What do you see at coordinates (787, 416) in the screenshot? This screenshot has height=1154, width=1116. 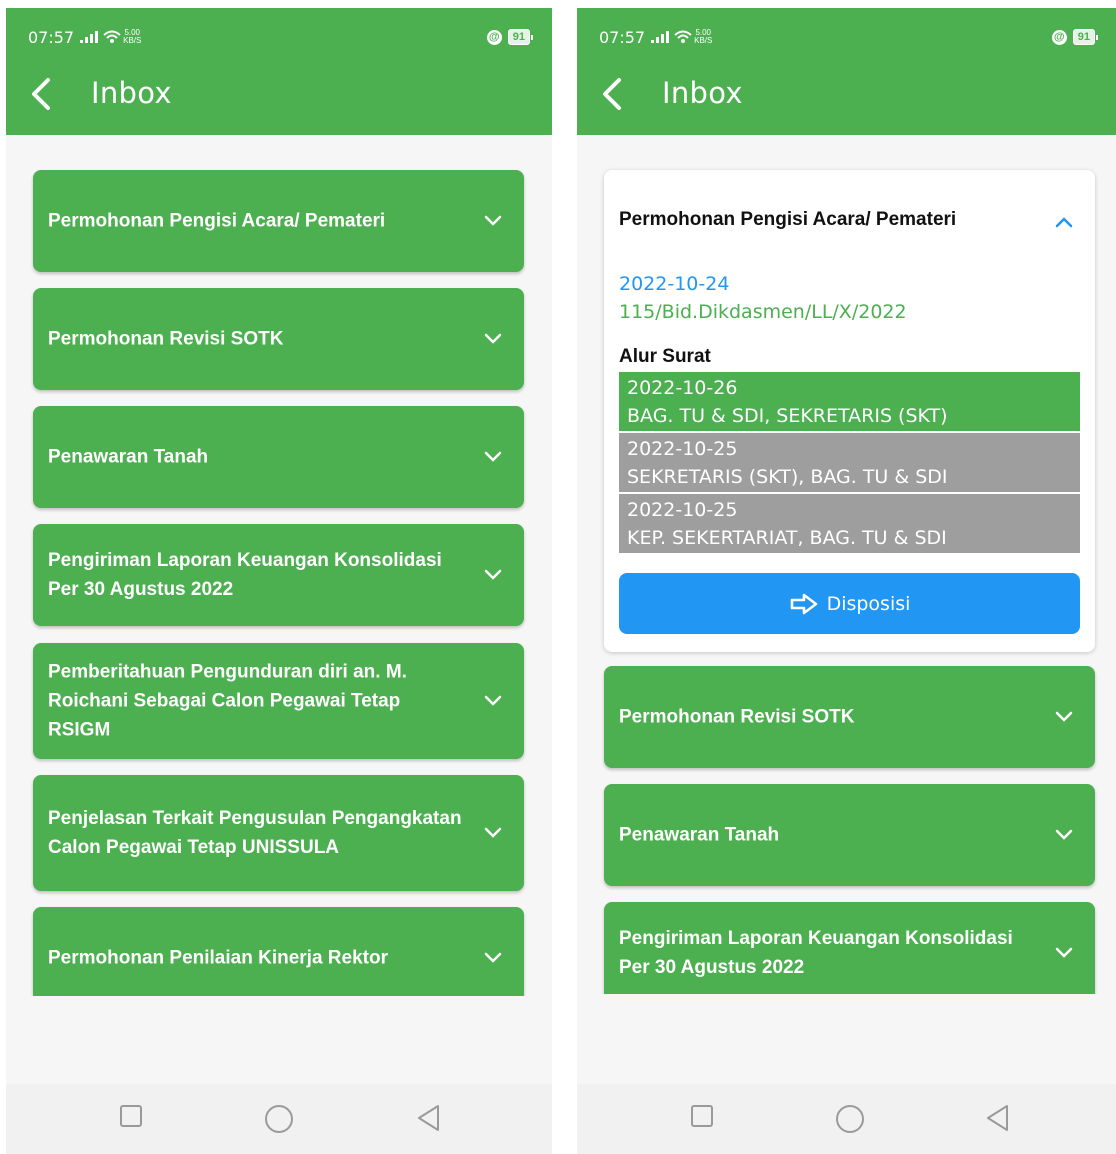 I see `flow-route: BAG. TU & SDI, SEKRETARIS (SKT)` at bounding box center [787, 416].